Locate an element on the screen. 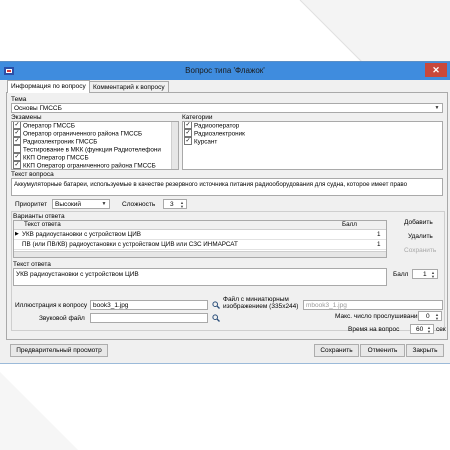  cancel-button: Отменить is located at coordinates (382, 350).